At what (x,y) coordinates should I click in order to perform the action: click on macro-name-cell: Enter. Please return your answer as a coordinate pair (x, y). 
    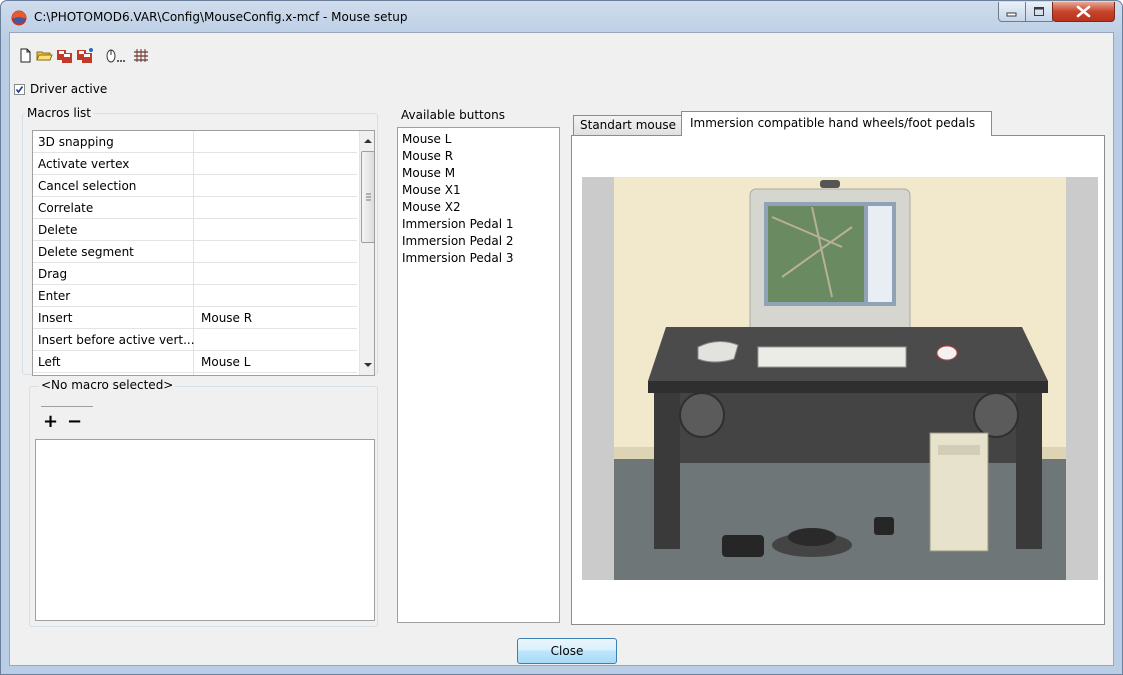
    Looking at the image, I should click on (54, 296).